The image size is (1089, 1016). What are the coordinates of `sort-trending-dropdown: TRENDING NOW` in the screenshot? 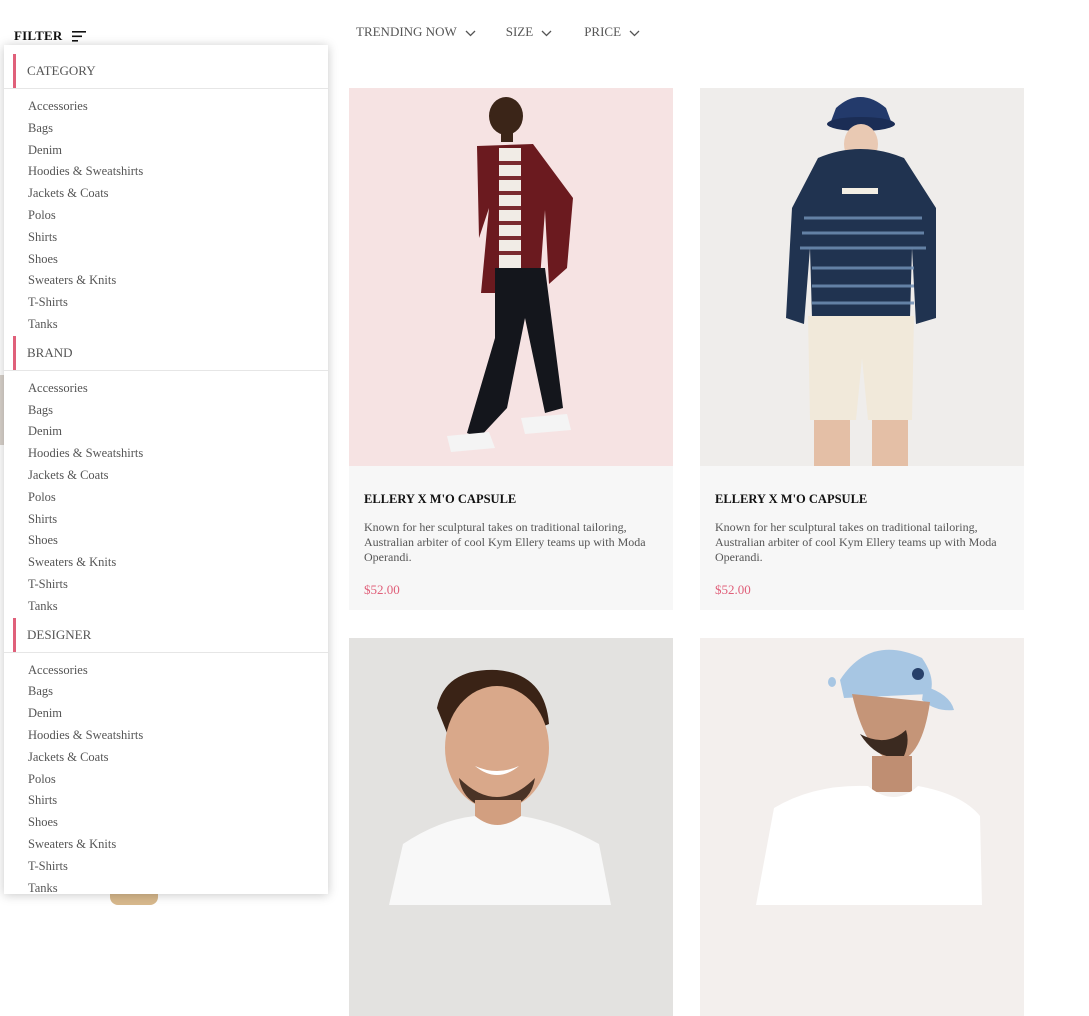 It's located at (416, 32).